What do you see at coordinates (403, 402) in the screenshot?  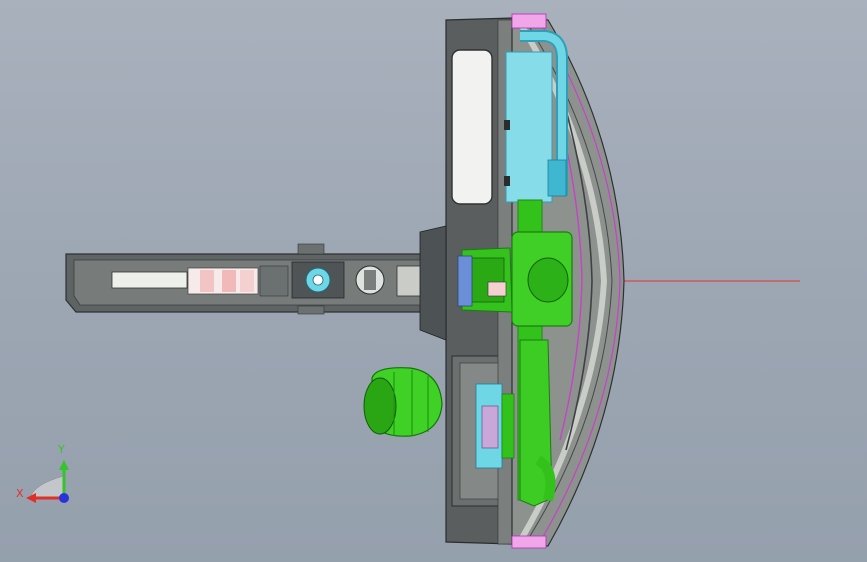 I see `green-motor` at bounding box center [403, 402].